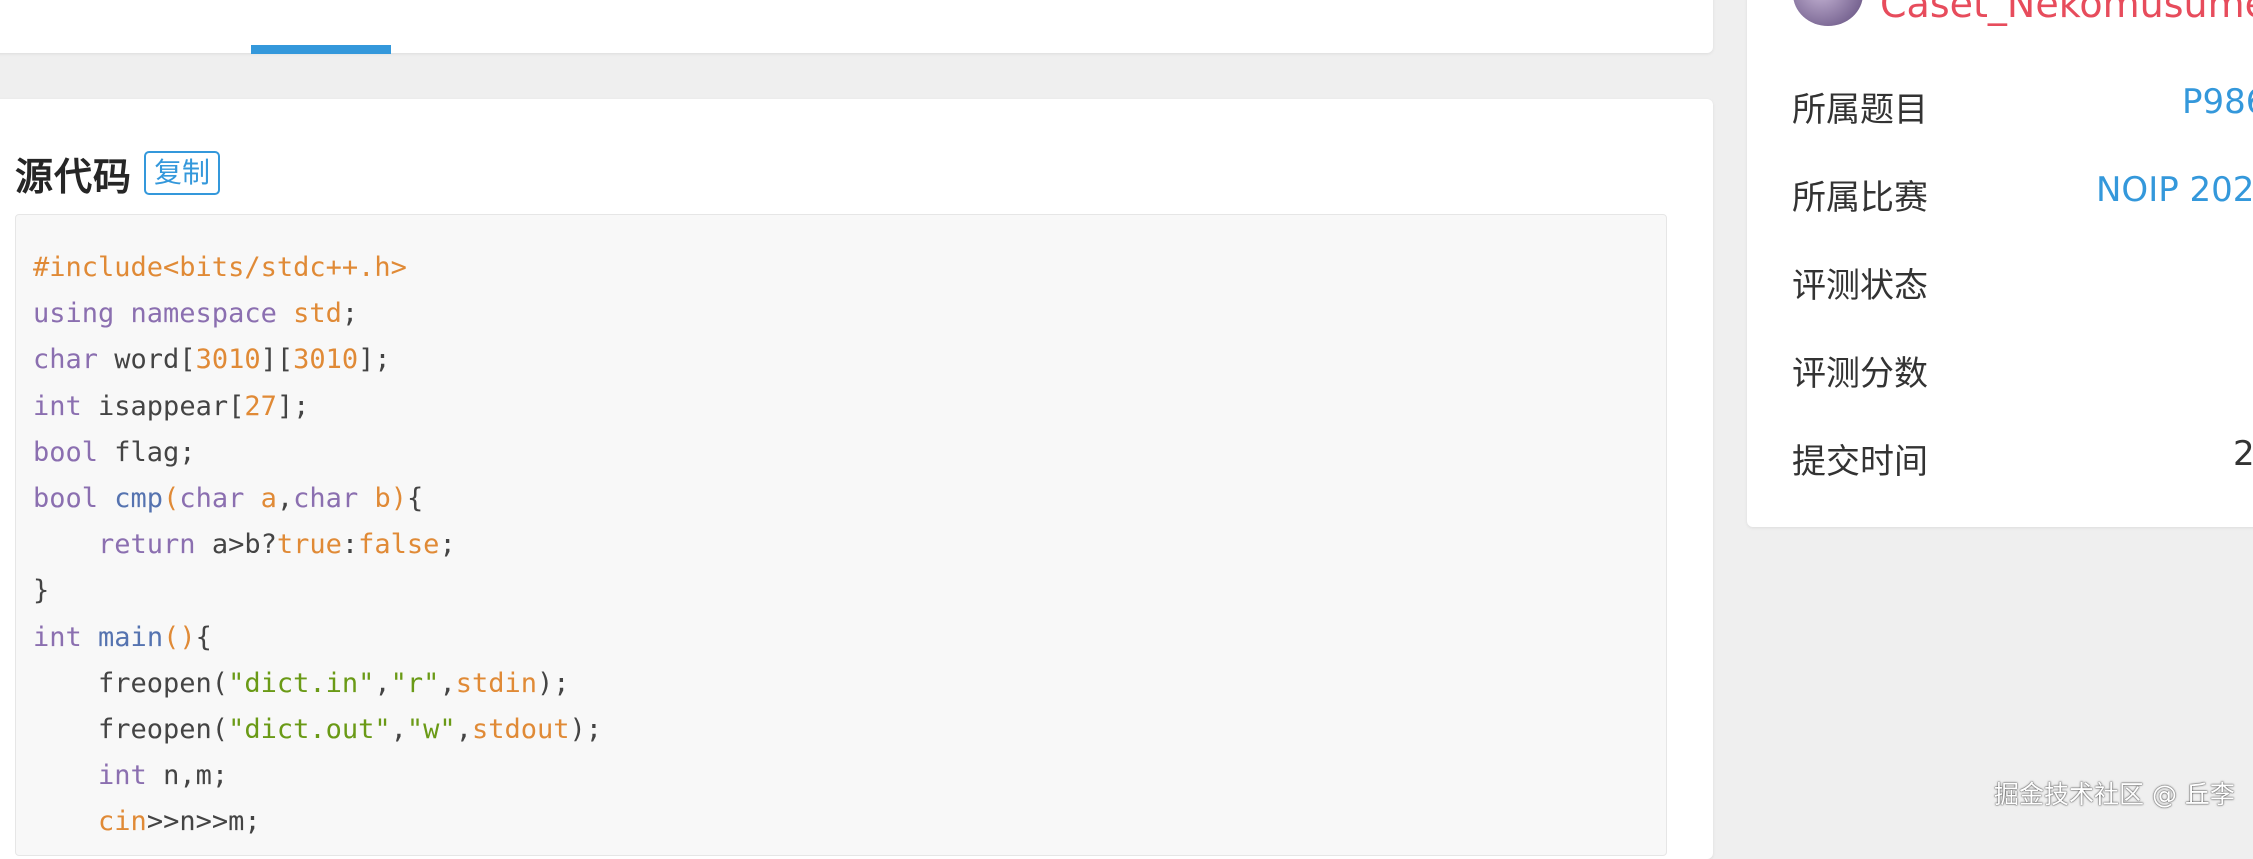 The width and height of the screenshot is (2253, 859). I want to click on contest-link: NOIP 202, so click(2174, 190).